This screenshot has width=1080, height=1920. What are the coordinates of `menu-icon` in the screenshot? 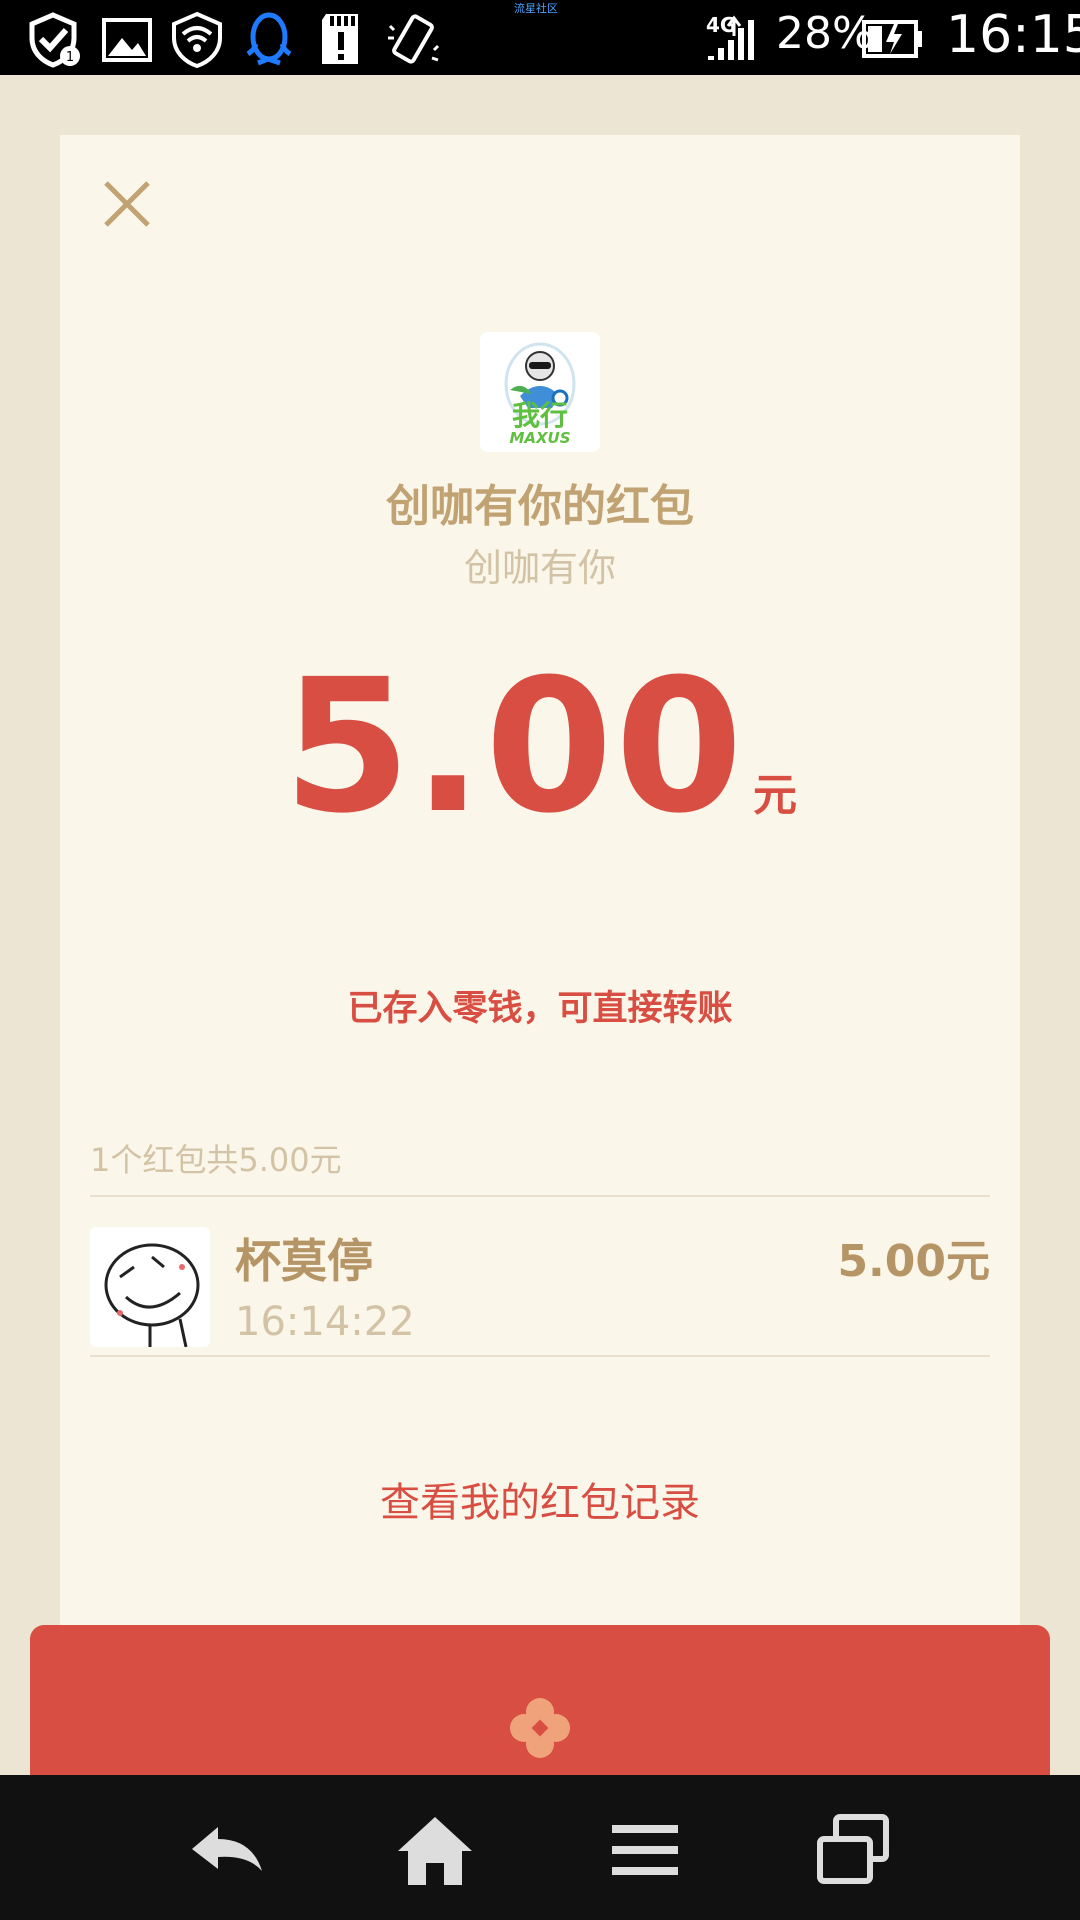 It's located at (645, 1850).